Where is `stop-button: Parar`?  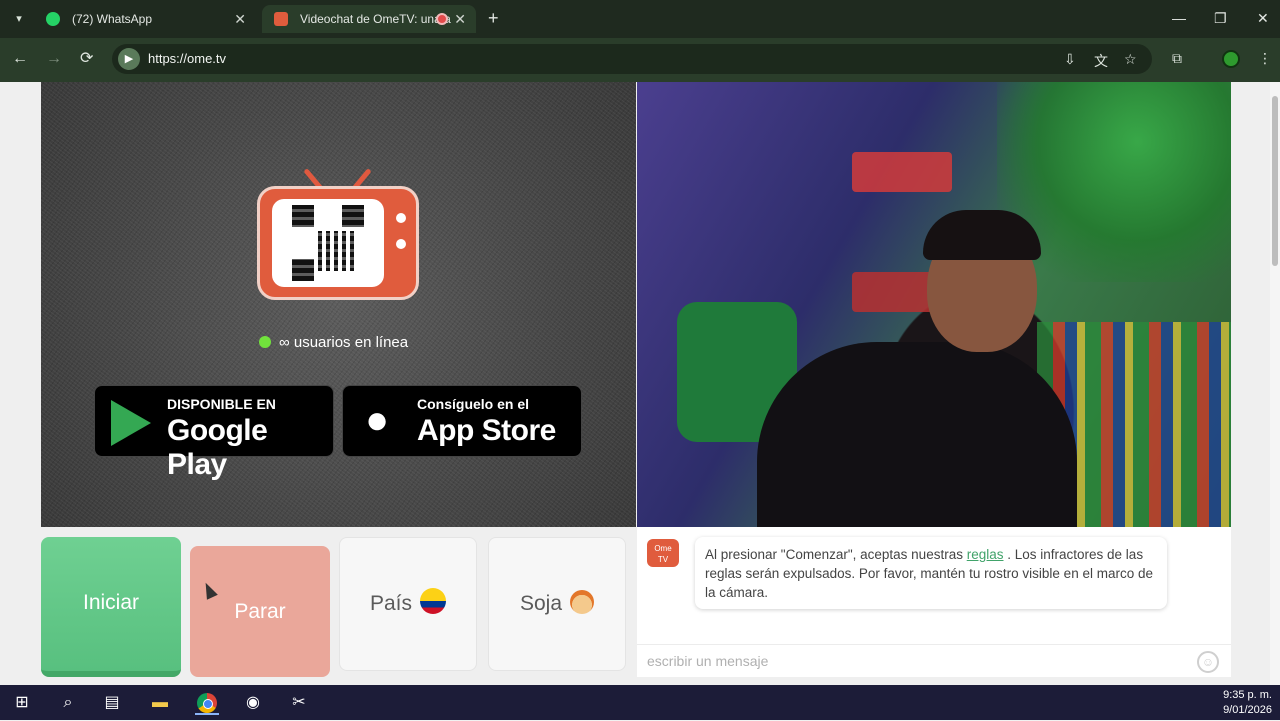
stop-button: Parar is located at coordinates (260, 611).